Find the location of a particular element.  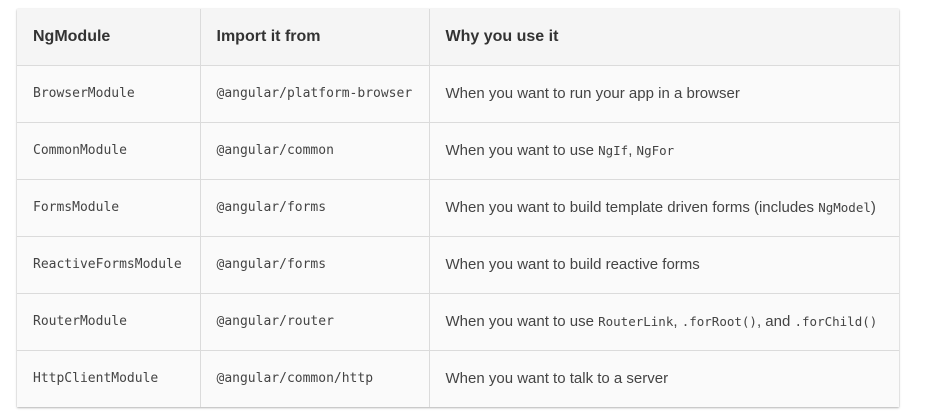

module-name-cell: CommonModule is located at coordinates (108, 150).